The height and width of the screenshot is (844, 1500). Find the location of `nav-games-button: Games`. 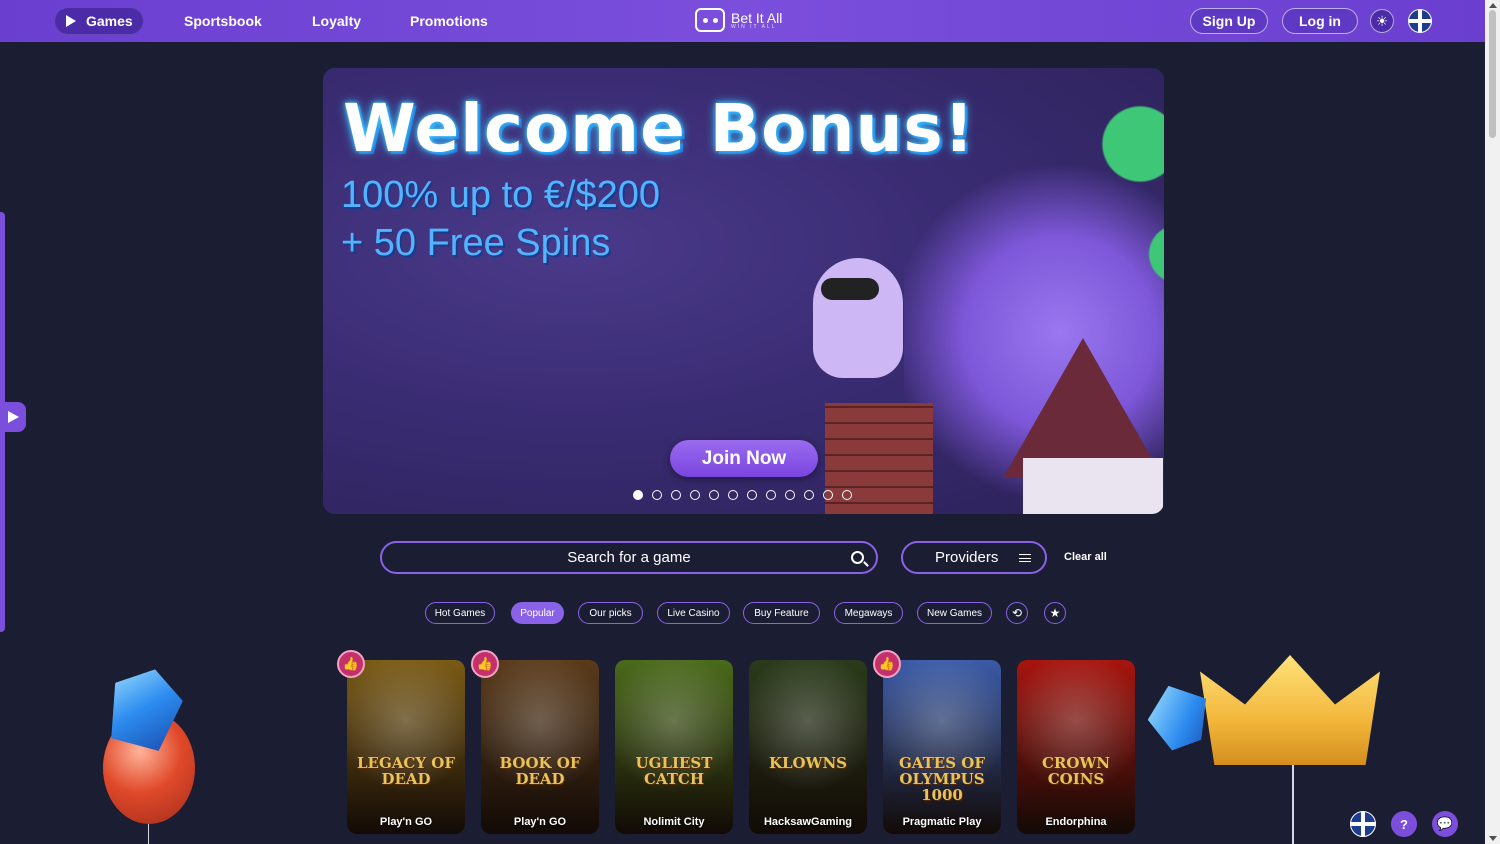

nav-games-button: Games is located at coordinates (99, 21).